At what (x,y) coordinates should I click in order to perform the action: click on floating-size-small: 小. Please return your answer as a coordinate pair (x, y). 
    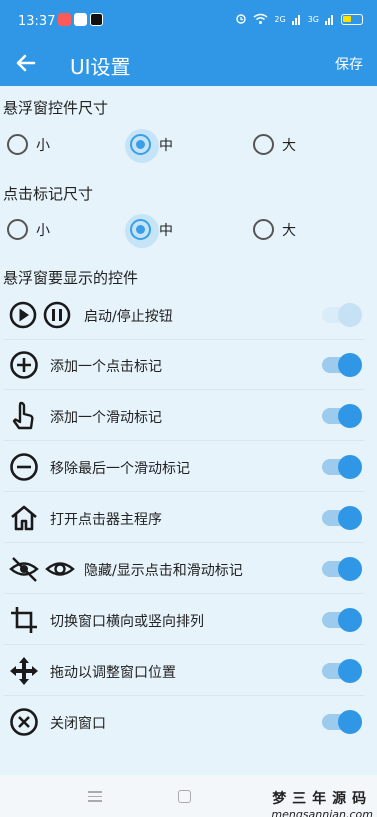
    Looking at the image, I should click on (28, 144).